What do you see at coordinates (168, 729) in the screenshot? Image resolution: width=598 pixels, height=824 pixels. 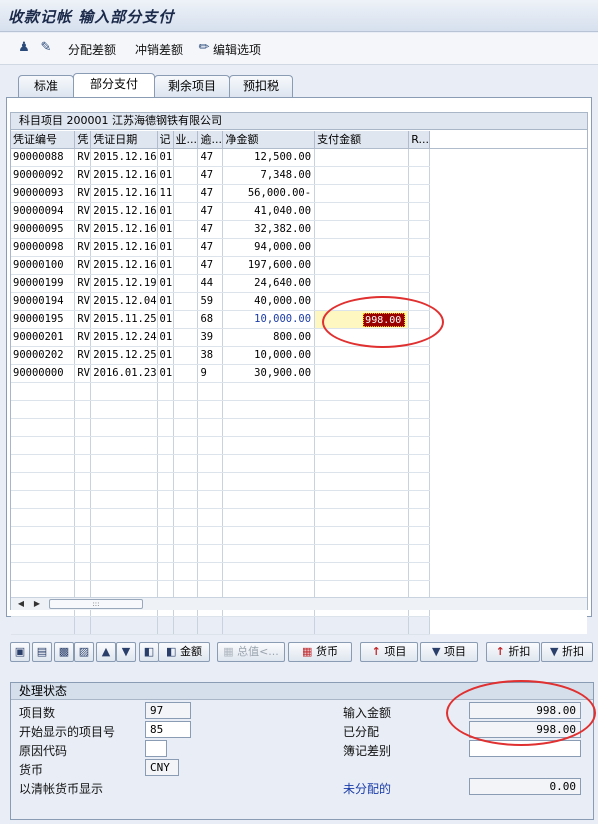 I see `start-item-field: 85` at bounding box center [168, 729].